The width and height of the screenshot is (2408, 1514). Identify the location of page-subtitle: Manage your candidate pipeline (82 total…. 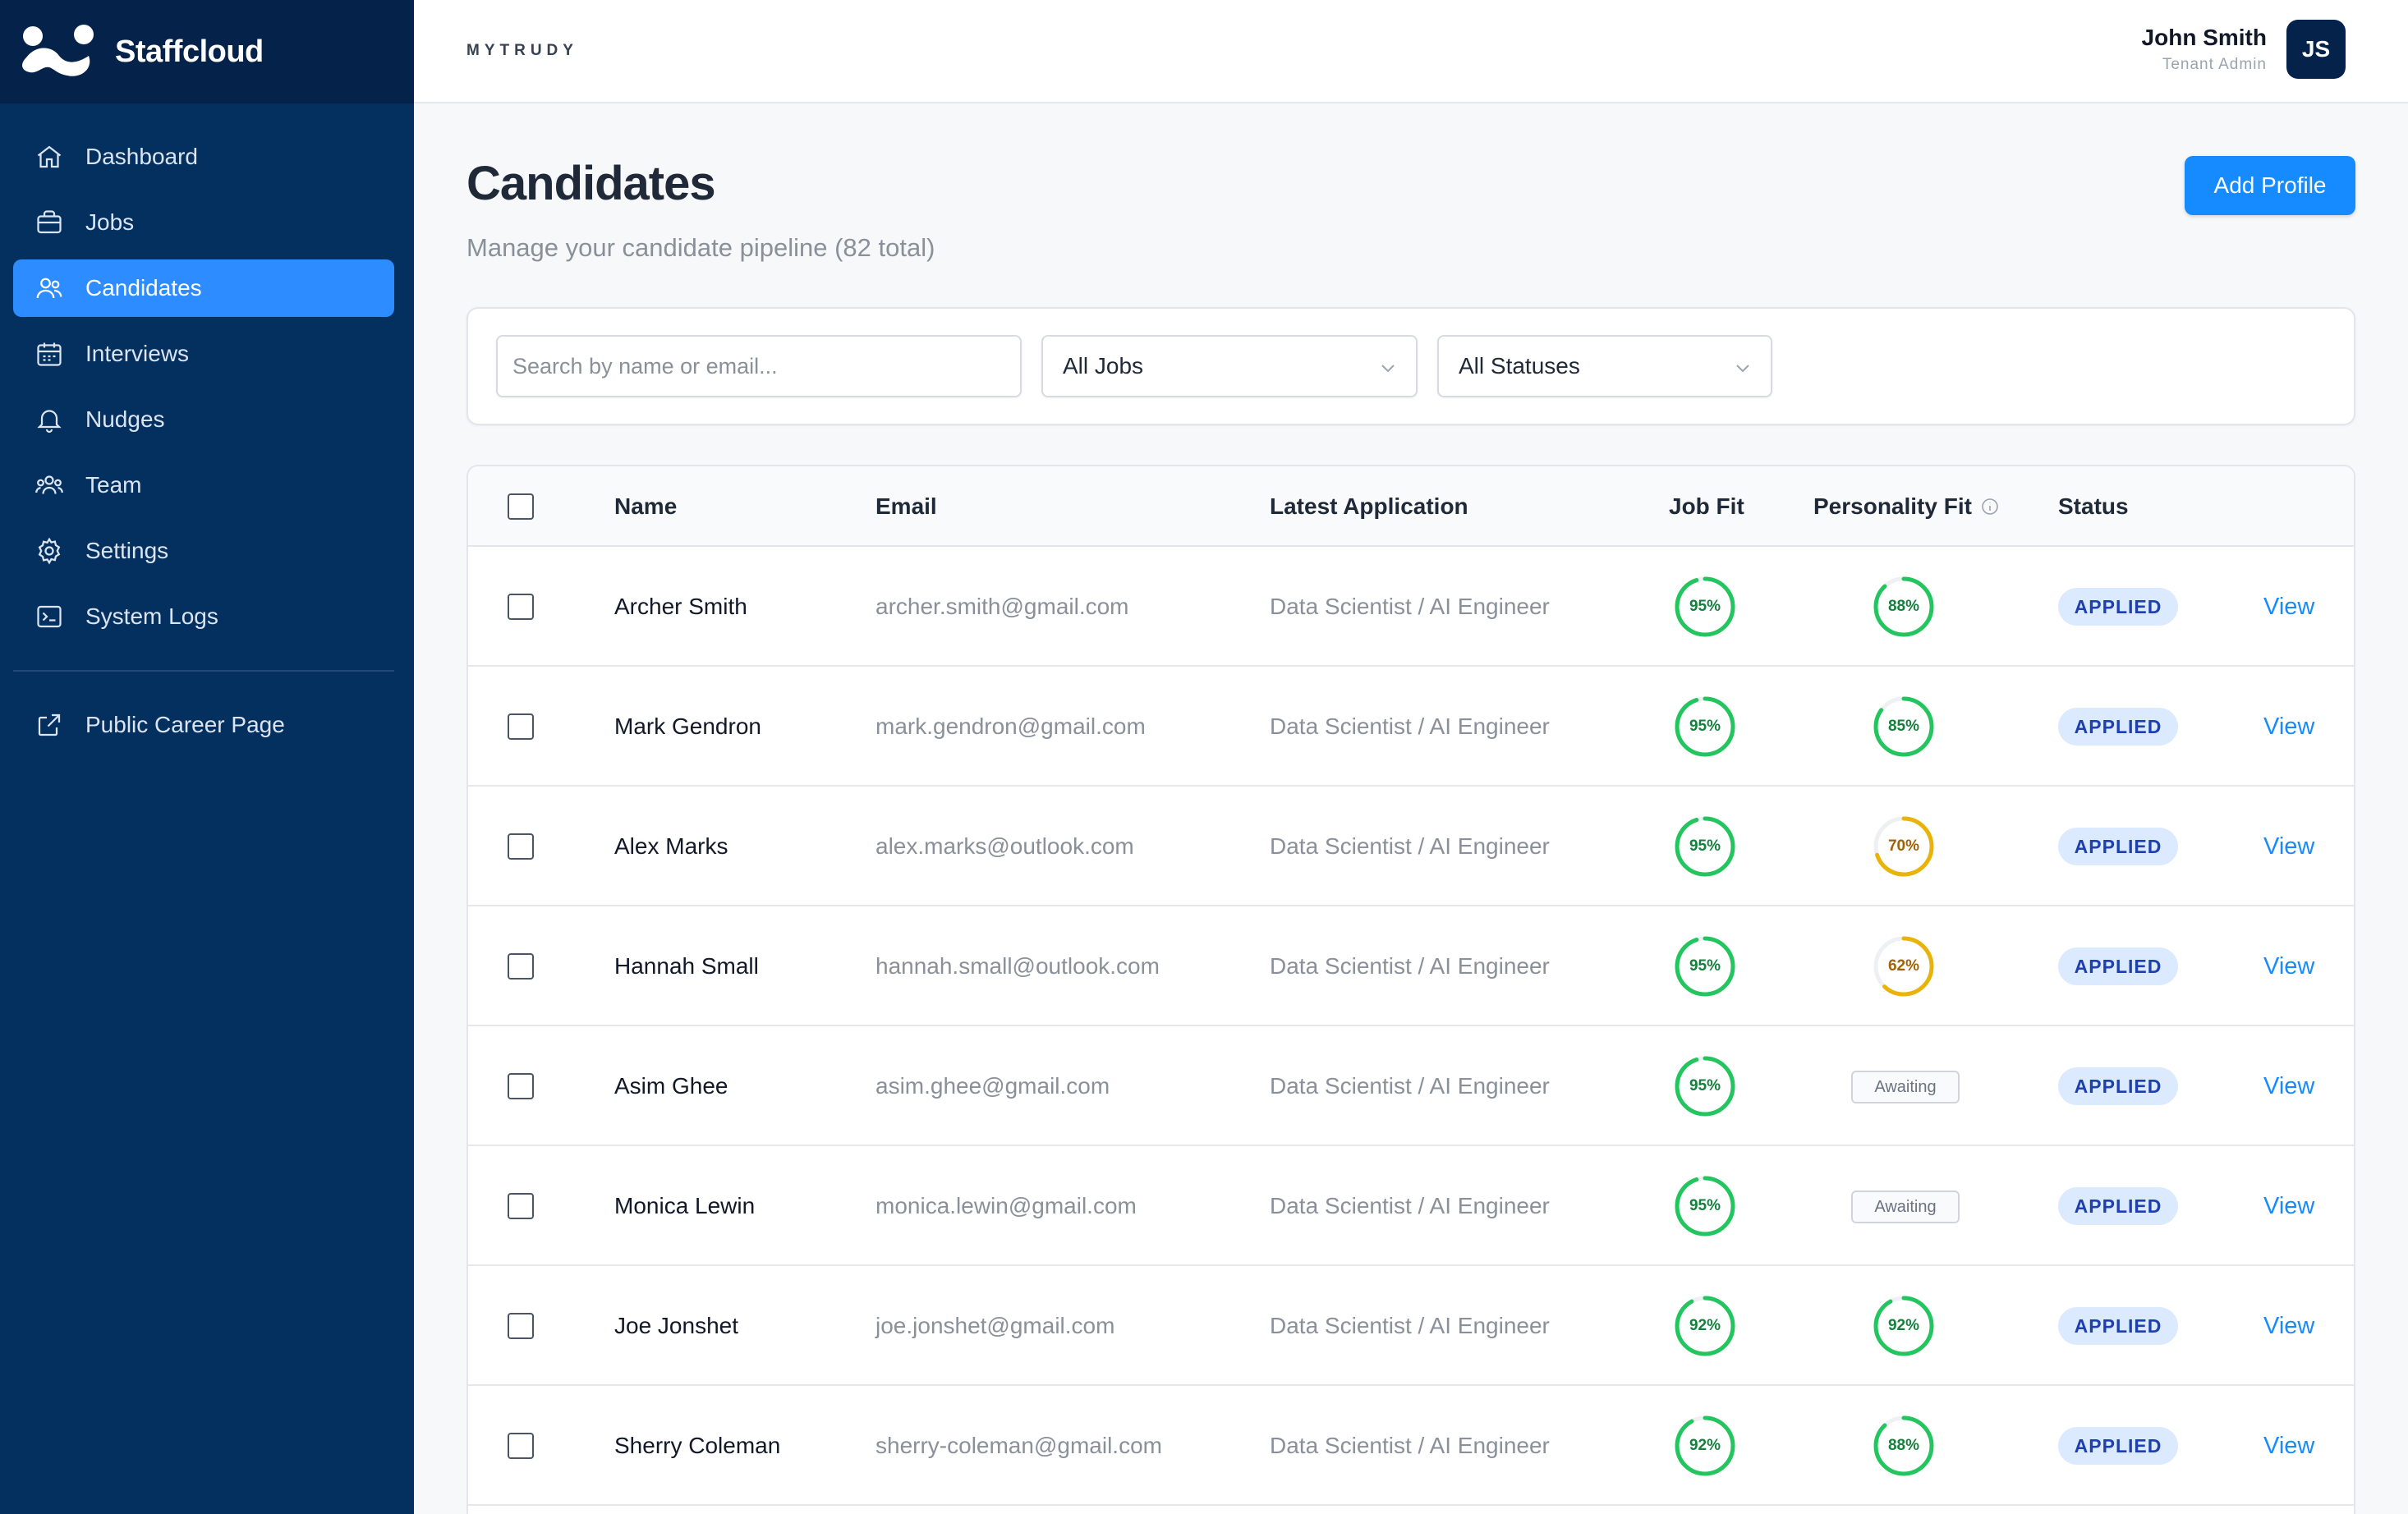
(700, 247).